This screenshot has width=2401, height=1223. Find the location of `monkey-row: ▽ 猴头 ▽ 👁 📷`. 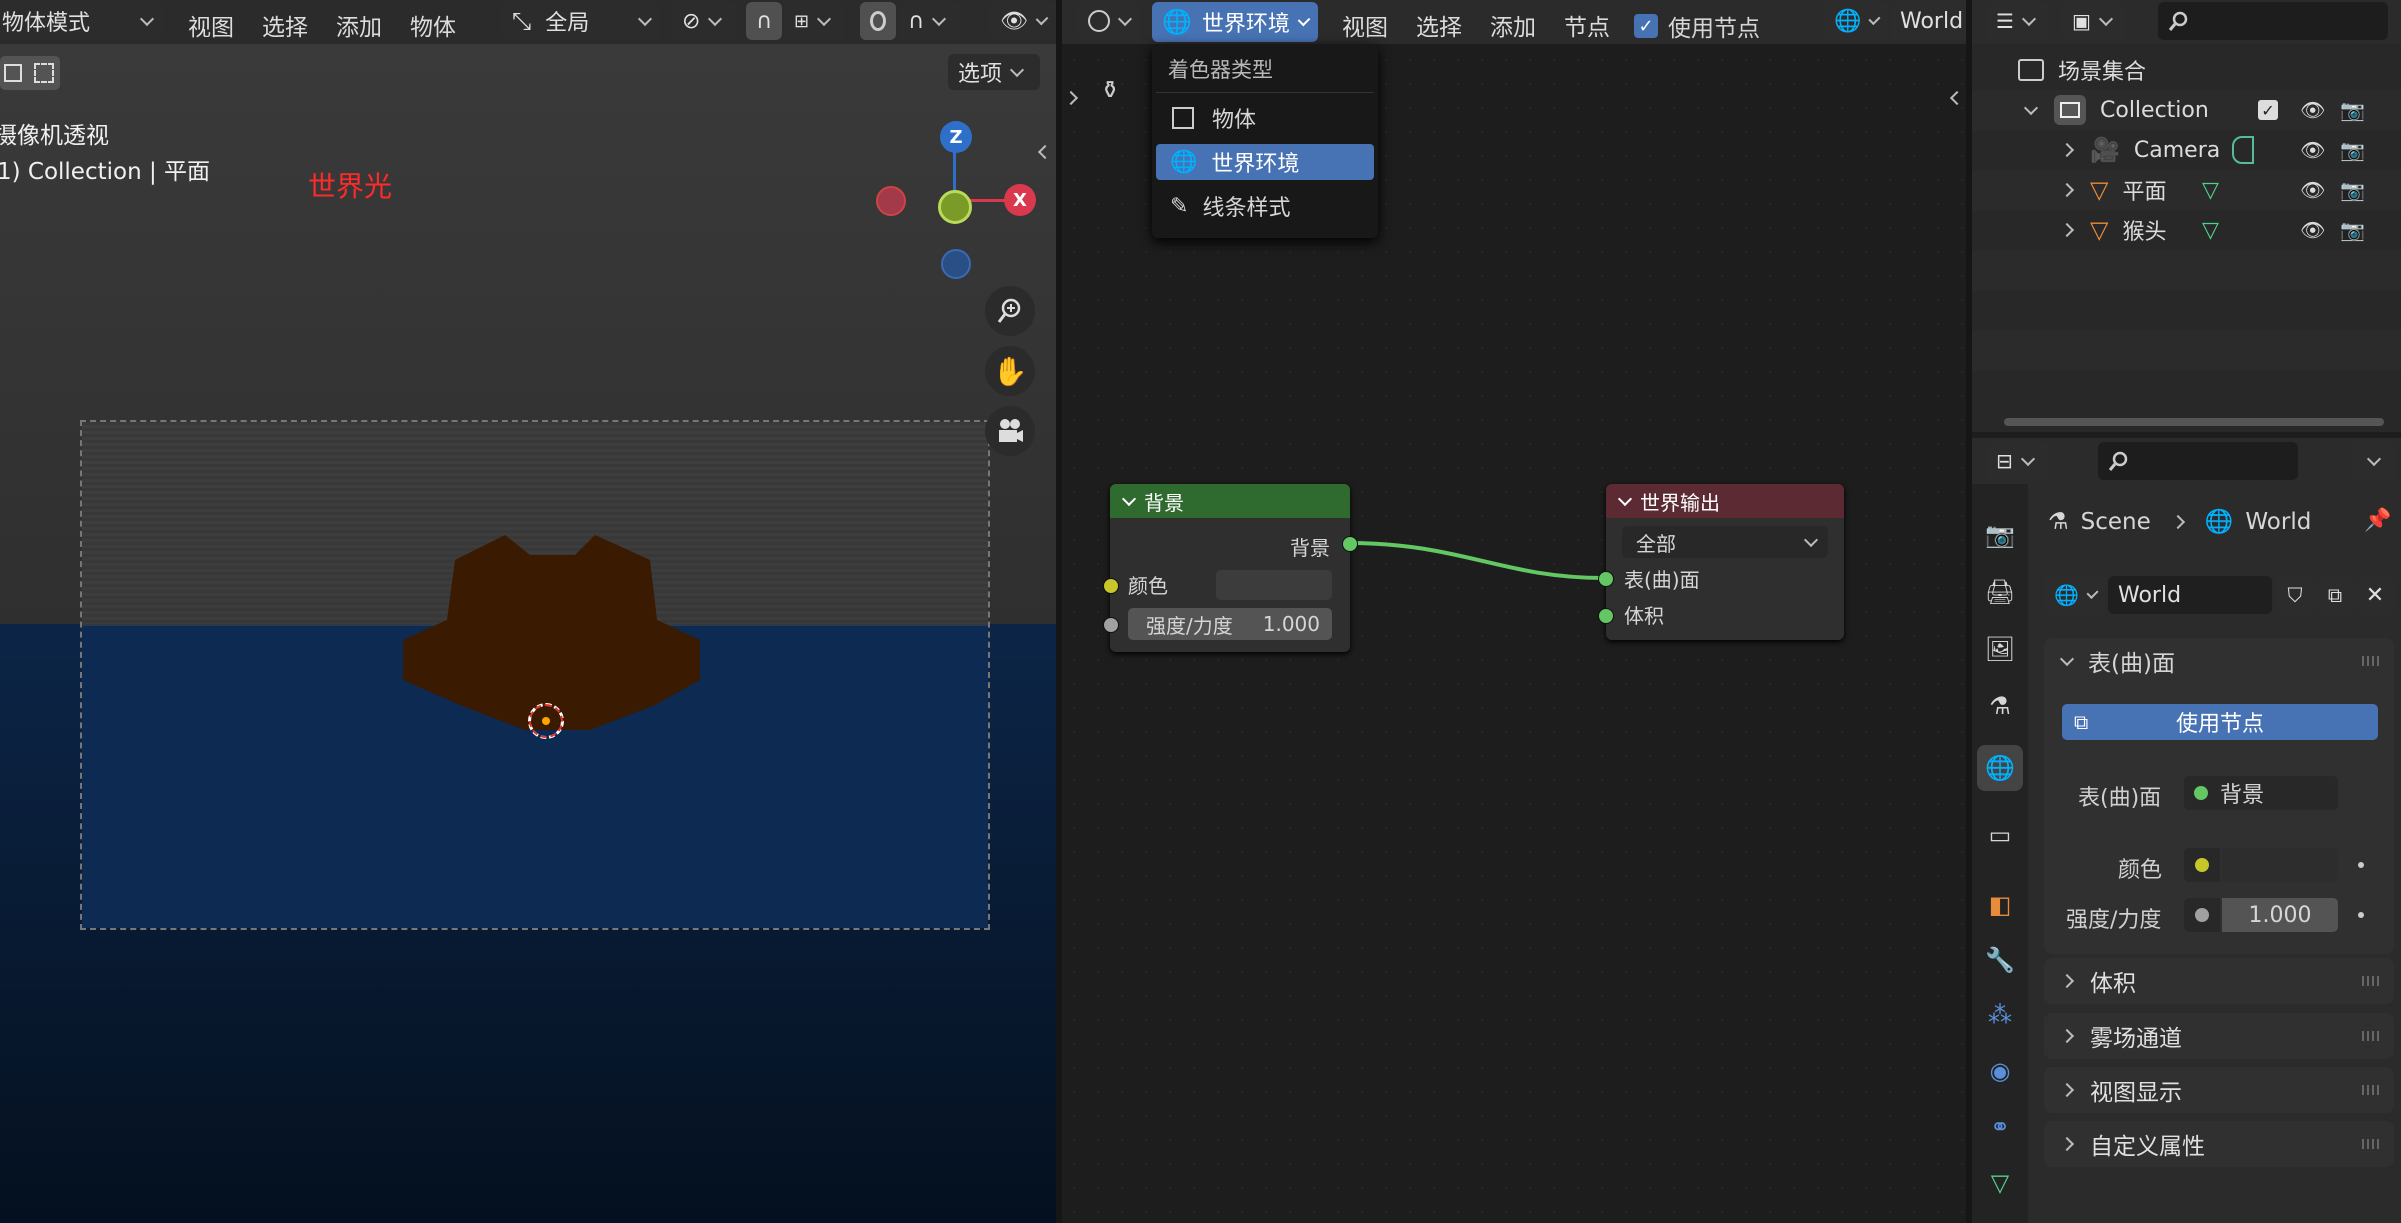

monkey-row: ▽ 猴头 ▽ 👁 📷 is located at coordinates (2230, 230).